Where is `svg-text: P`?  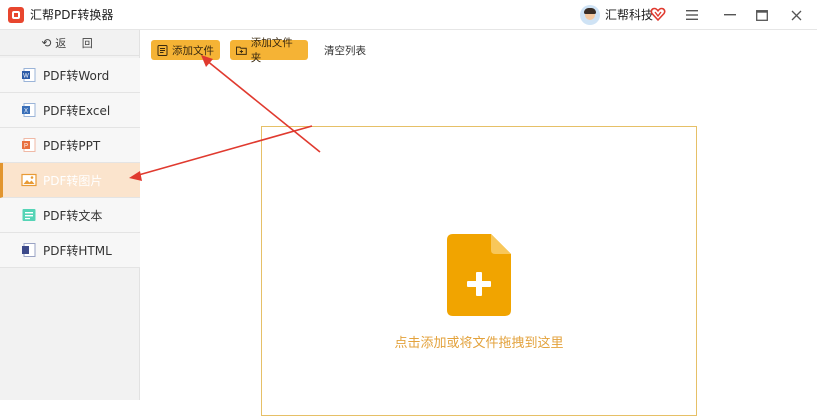 svg-text: P is located at coordinates (26, 147).